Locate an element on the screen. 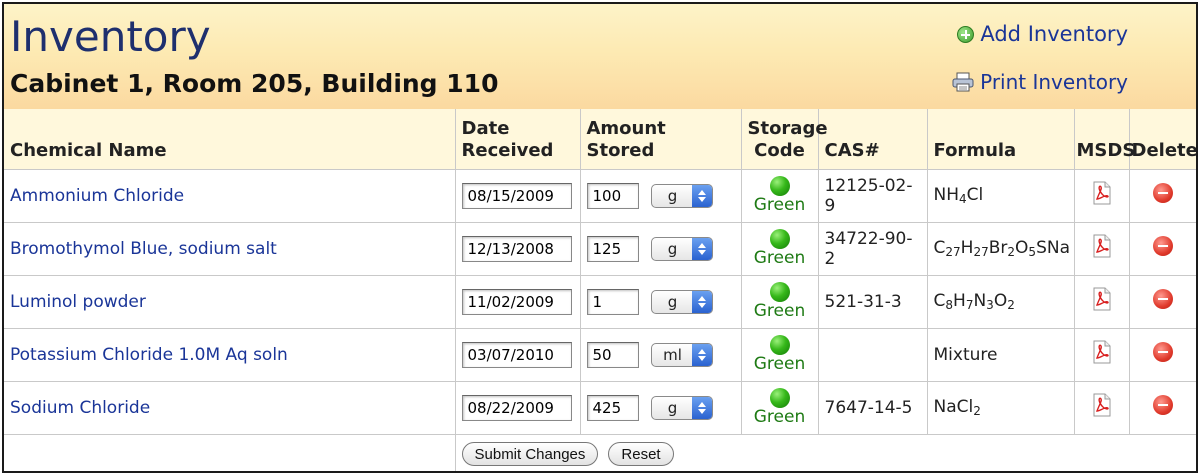  formula-part: O is located at coordinates (1000, 301).